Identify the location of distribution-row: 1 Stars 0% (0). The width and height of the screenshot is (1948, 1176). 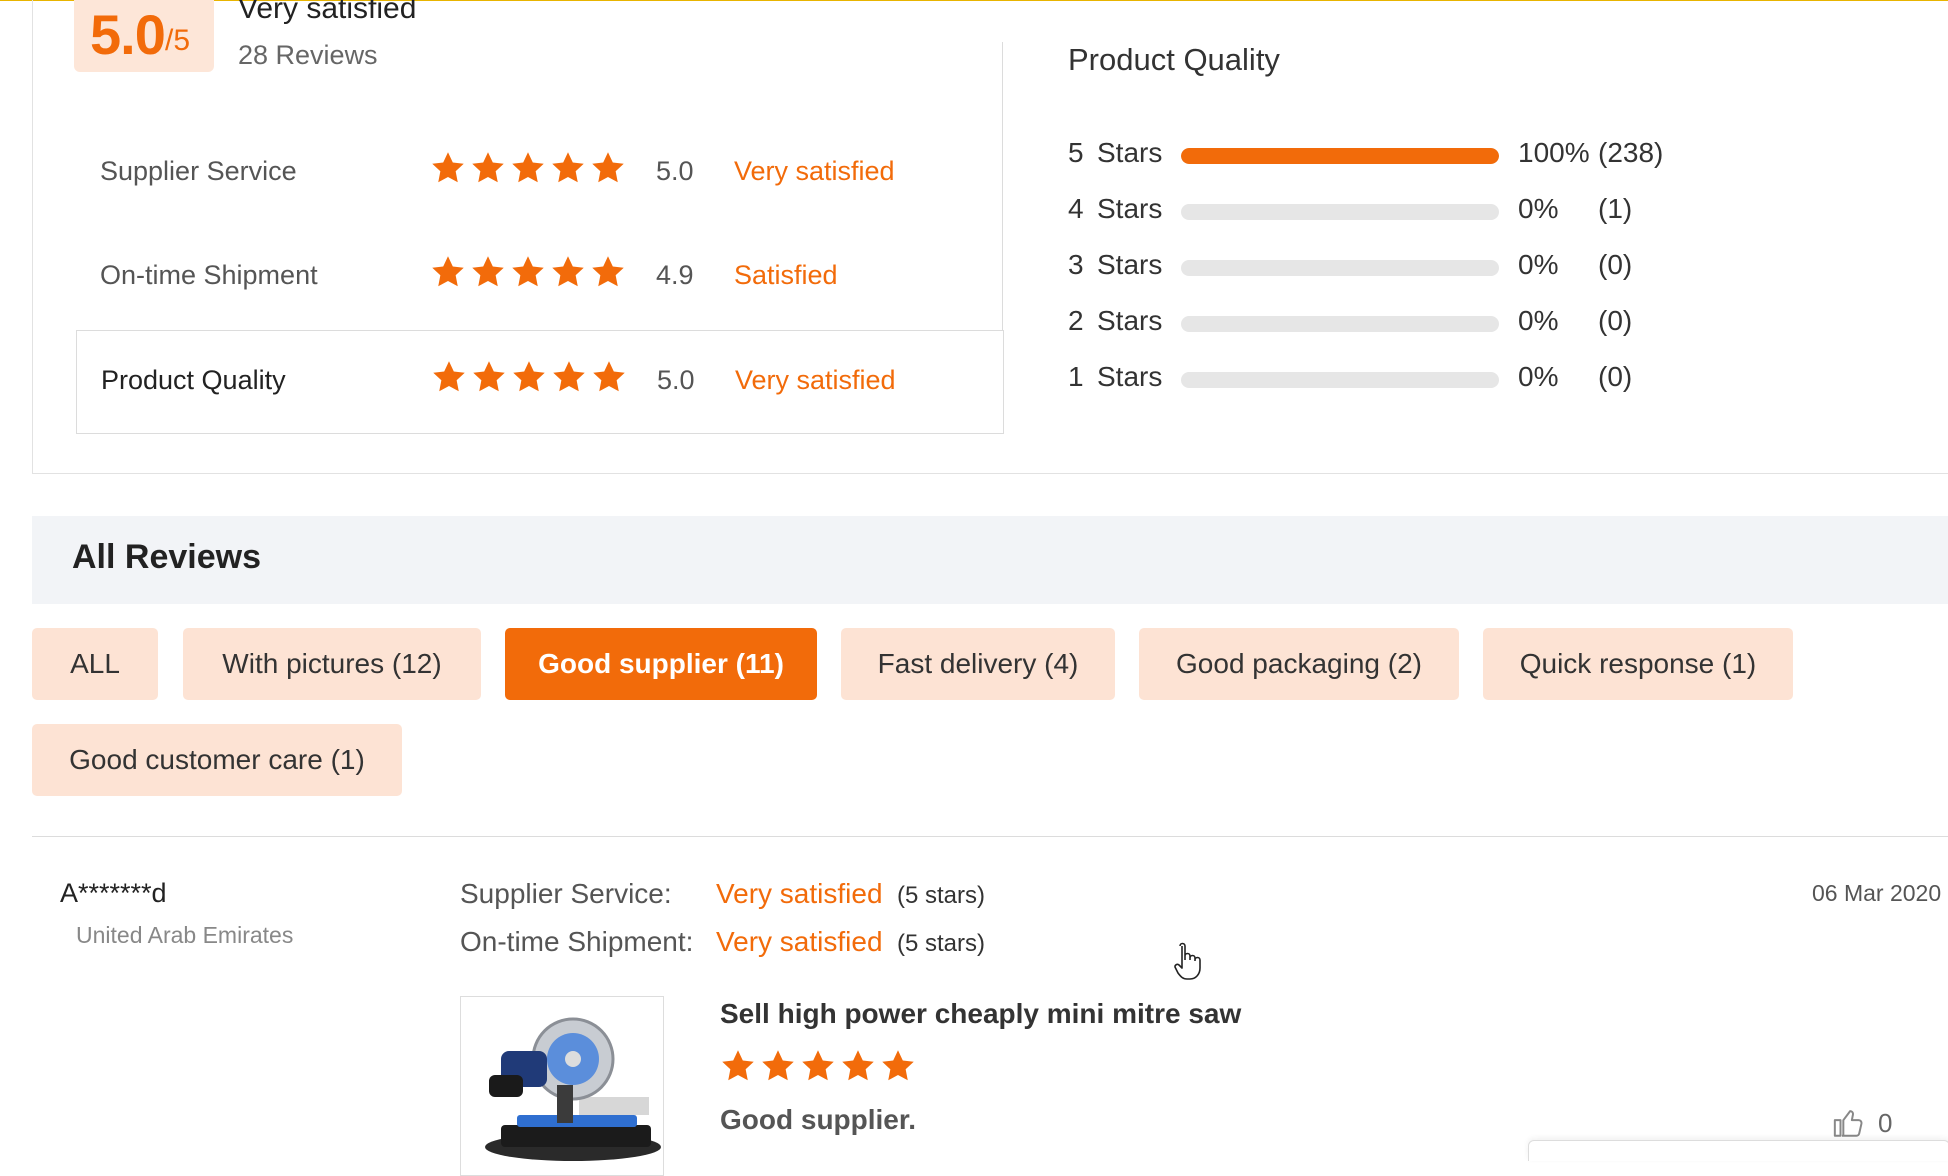
(1368, 379).